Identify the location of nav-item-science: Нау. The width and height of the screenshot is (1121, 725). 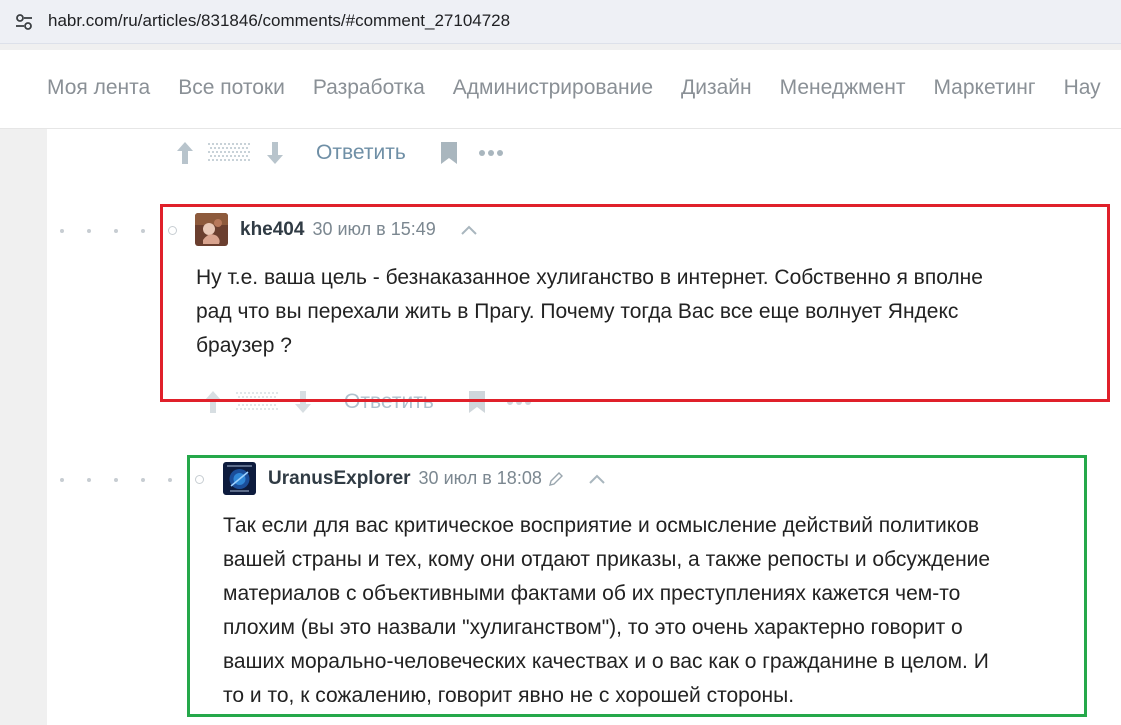
(1082, 88).